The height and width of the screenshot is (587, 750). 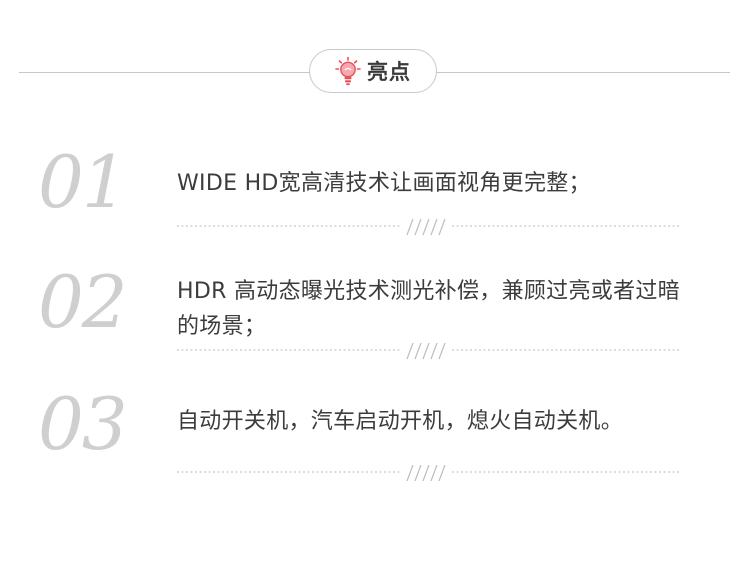 What do you see at coordinates (384, 183) in the screenshot?
I see `feature-description: WIDE HD宽高清技术让画面视角更完整；` at bounding box center [384, 183].